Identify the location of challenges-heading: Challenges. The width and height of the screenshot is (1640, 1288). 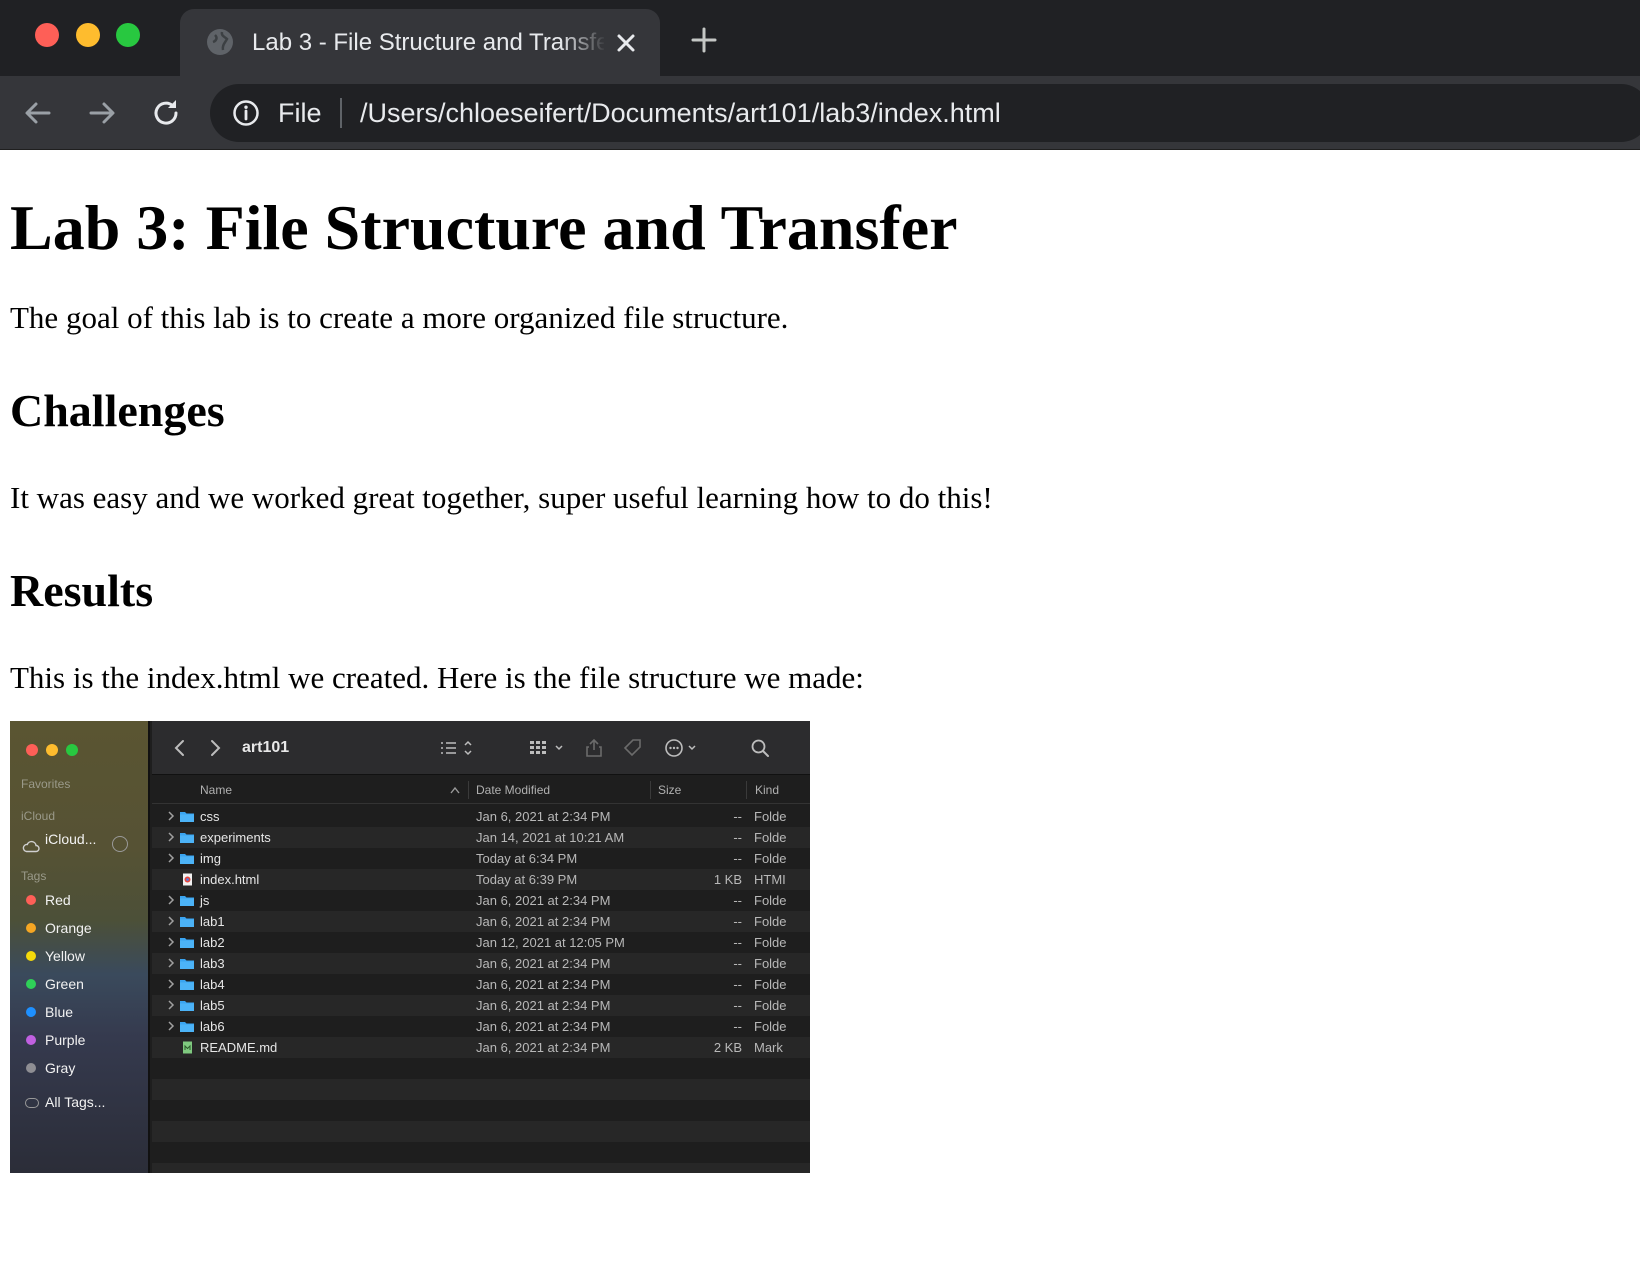
(117, 410).